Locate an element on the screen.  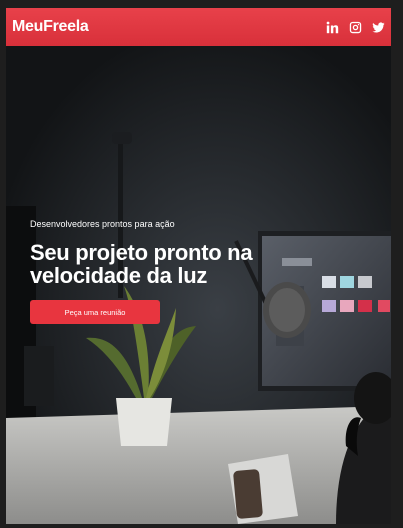
linkedin-icon is located at coordinates (332, 27).